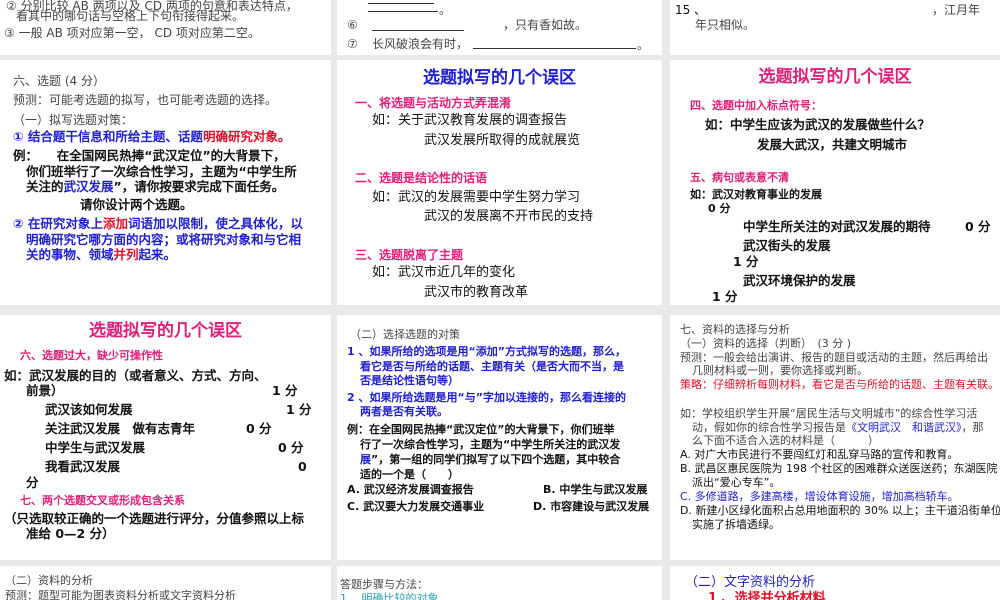 This screenshot has width=1000, height=600. I want to click on text-line: 15 、, so click(691, 10).